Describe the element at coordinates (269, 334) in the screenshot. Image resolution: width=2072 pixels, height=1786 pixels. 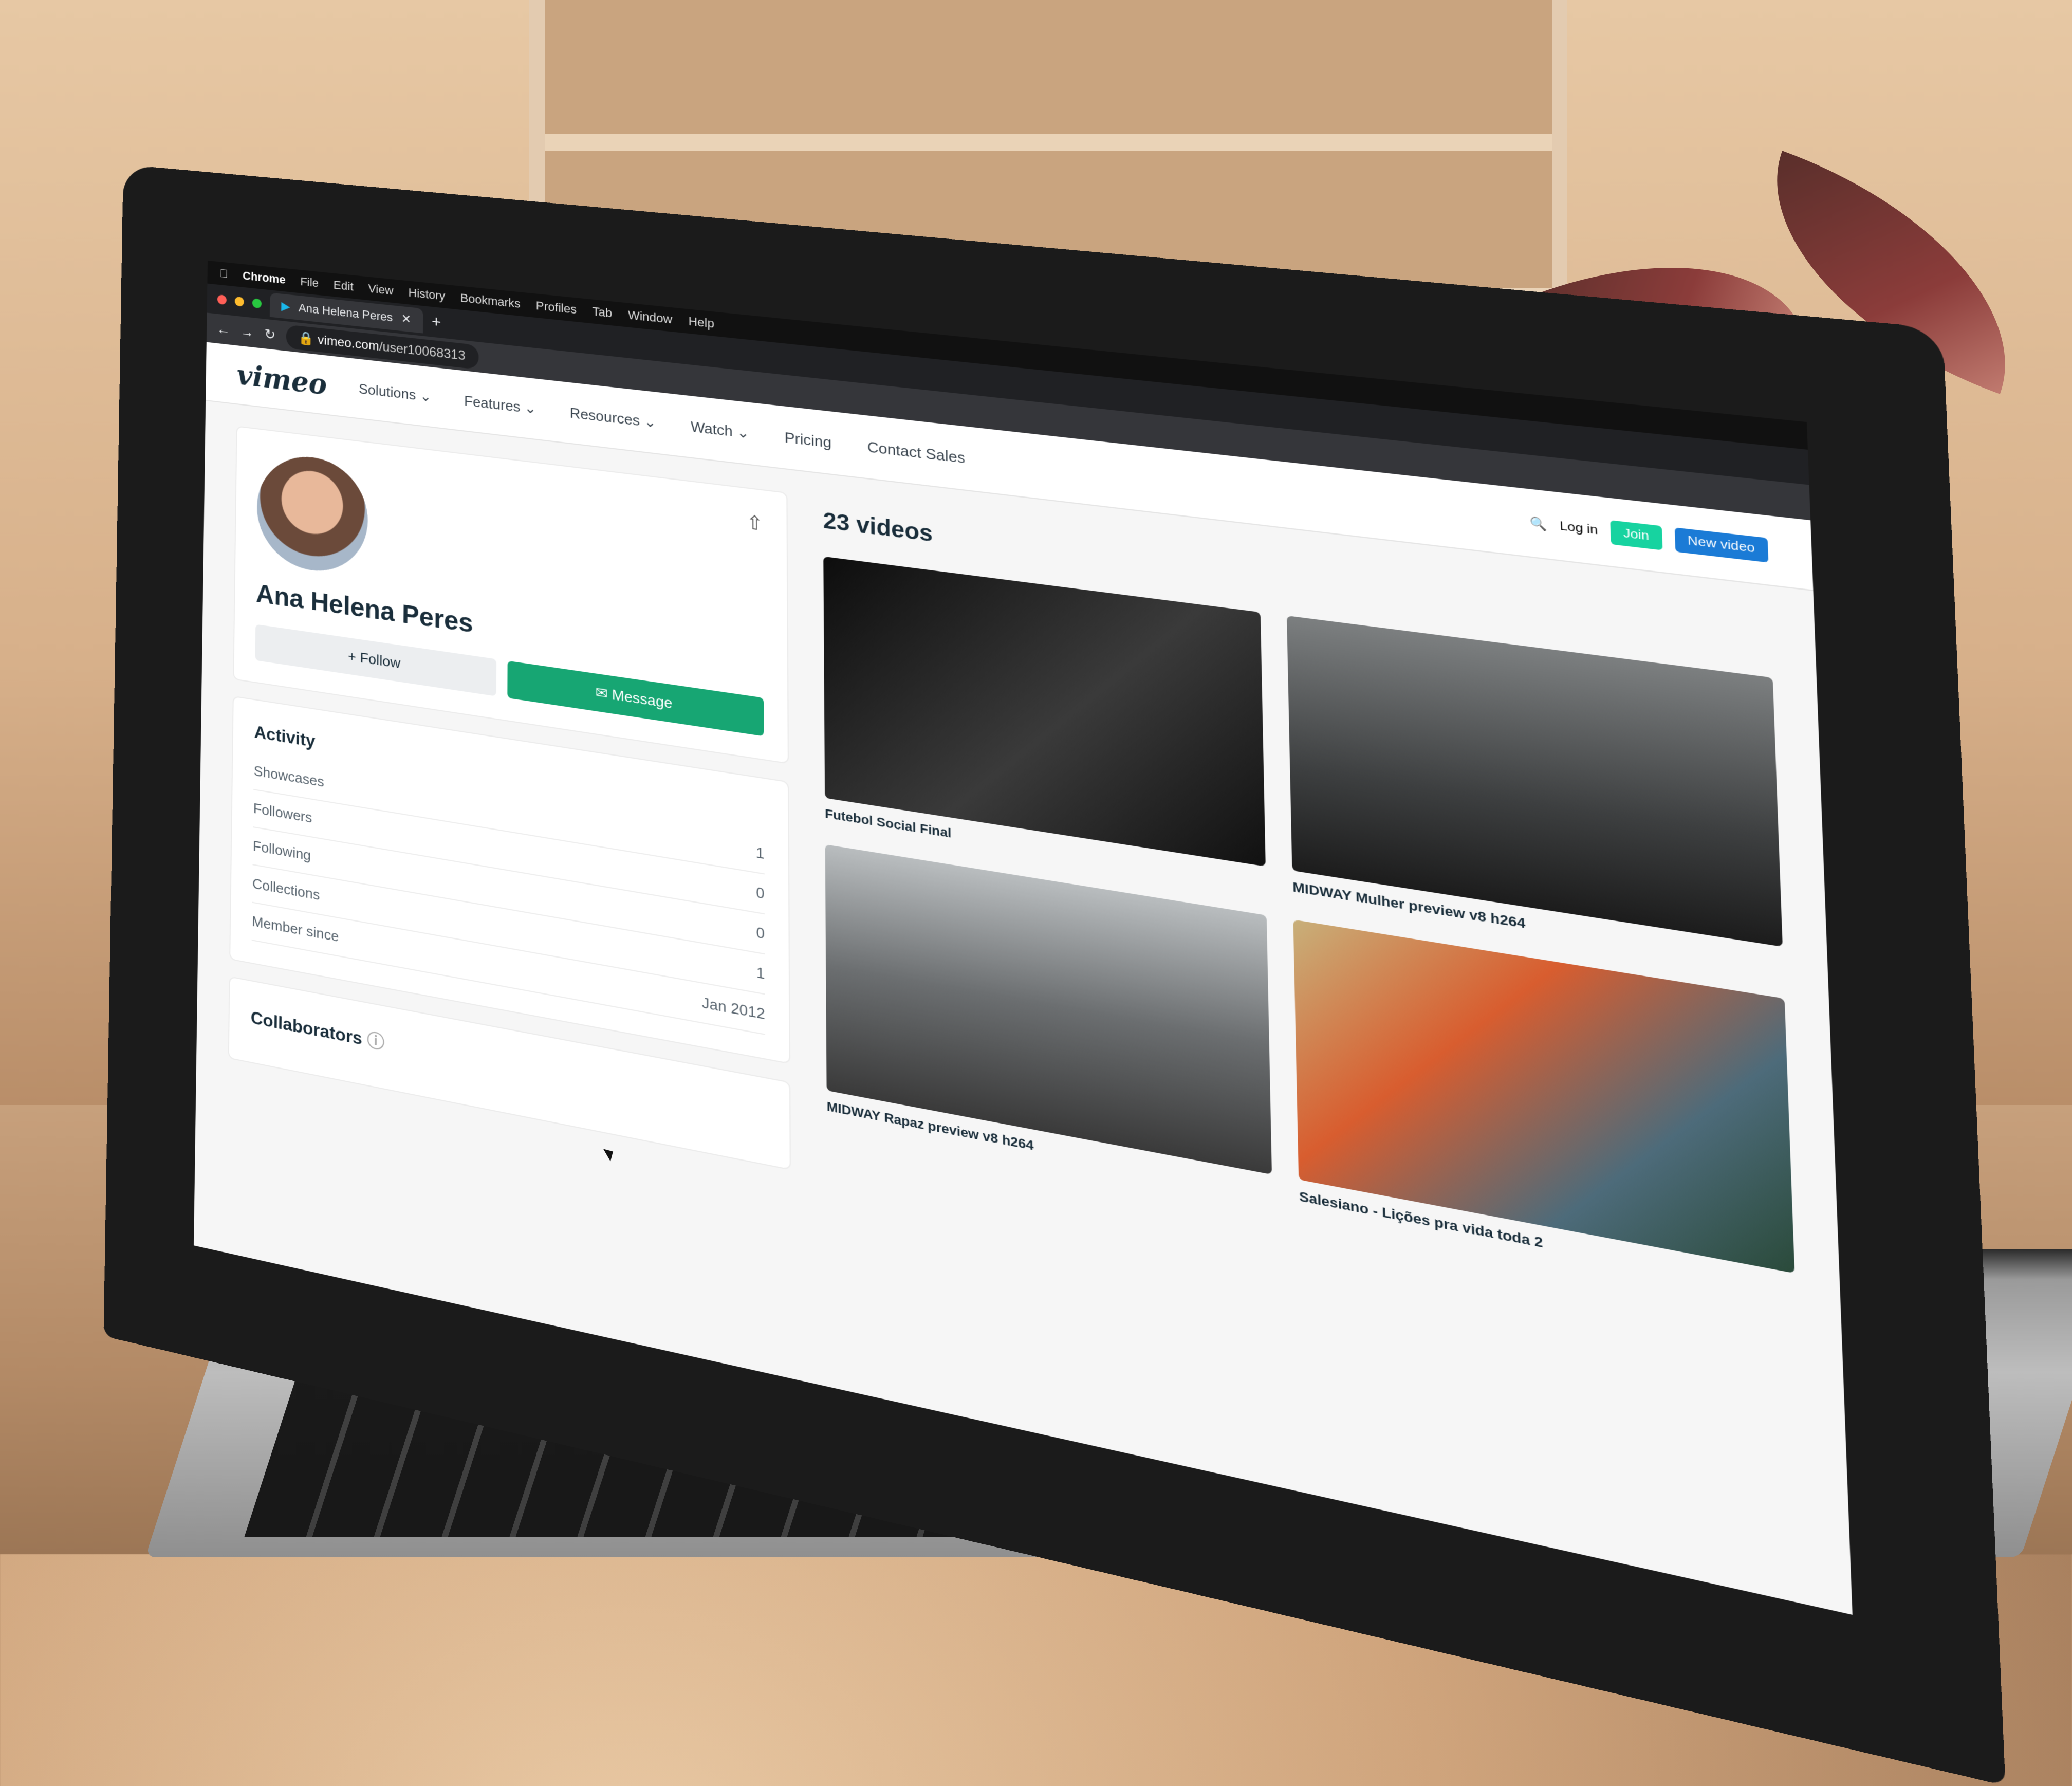
I see `reload-icon: ↻` at that location.